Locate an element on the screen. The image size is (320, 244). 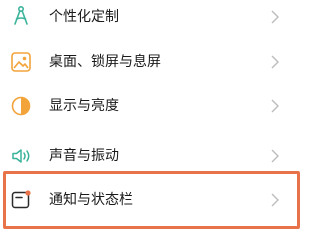
display-brightness-icon is located at coordinates (21, 106).